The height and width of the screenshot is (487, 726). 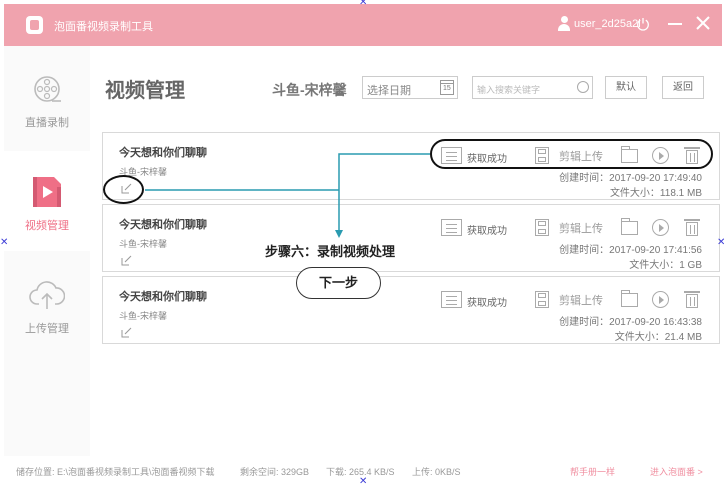 What do you see at coordinates (103, 27) in the screenshot?
I see `app-title: 泡面番视频录制工具` at bounding box center [103, 27].